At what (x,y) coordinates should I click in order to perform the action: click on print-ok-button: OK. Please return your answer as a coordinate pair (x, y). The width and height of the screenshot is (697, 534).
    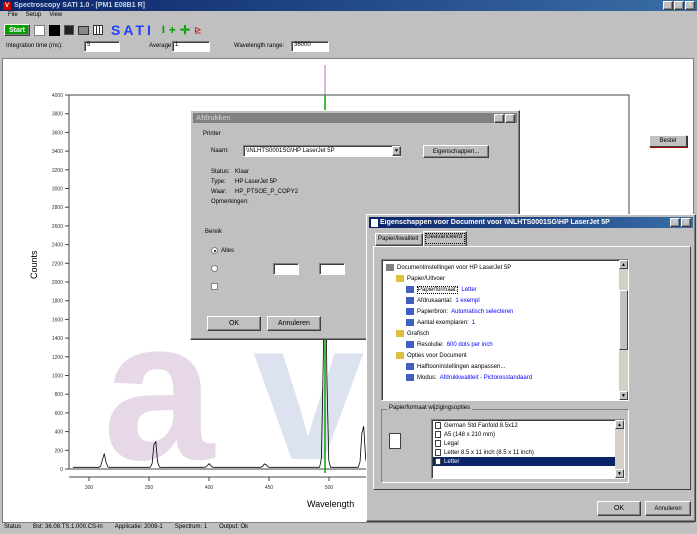
    Looking at the image, I should click on (234, 323).